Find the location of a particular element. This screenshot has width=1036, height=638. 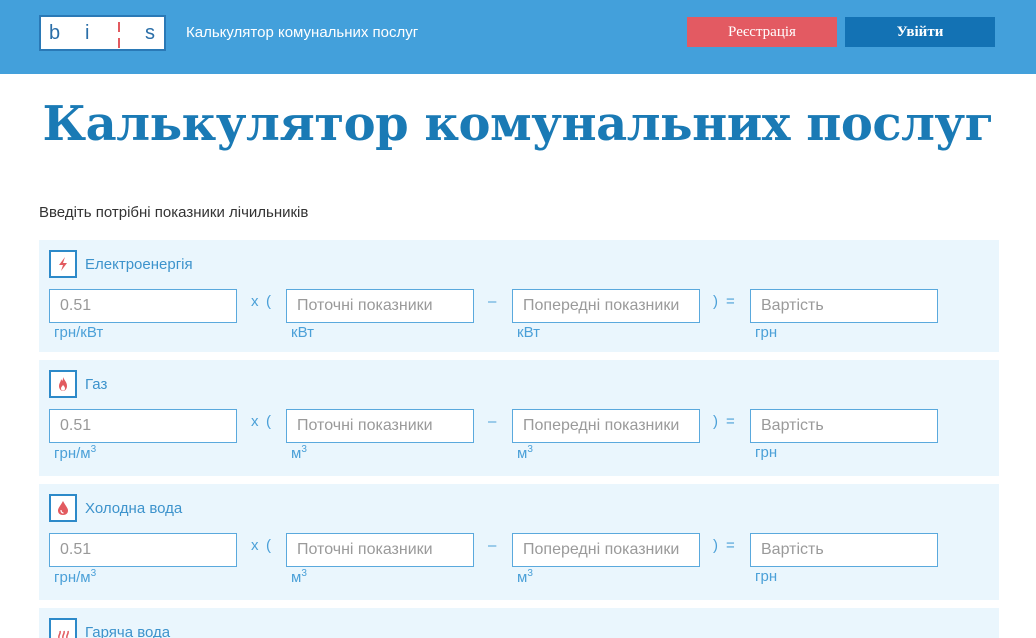

electricity-header: Електроенергія is located at coordinates (121, 264).